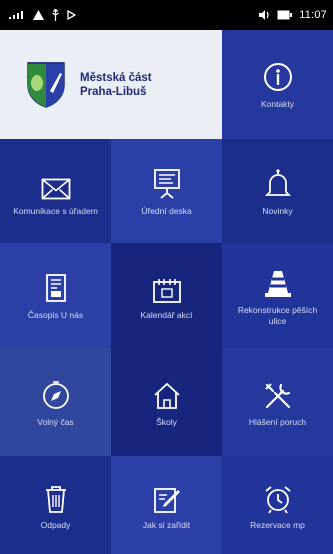 The height and width of the screenshot is (554, 333). What do you see at coordinates (55, 210) in the screenshot?
I see `tile-label: Komunikace s úřadem` at bounding box center [55, 210].